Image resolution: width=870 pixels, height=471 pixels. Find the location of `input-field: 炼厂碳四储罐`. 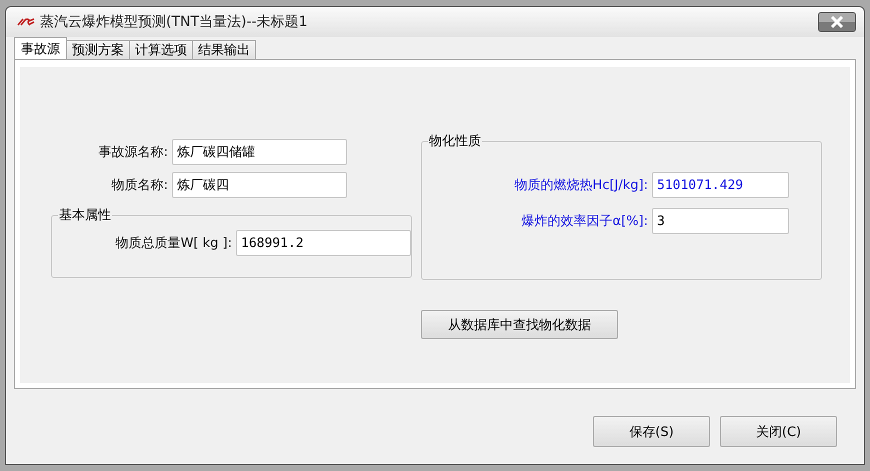

input-field: 炼厂碳四储罐 is located at coordinates (259, 152).